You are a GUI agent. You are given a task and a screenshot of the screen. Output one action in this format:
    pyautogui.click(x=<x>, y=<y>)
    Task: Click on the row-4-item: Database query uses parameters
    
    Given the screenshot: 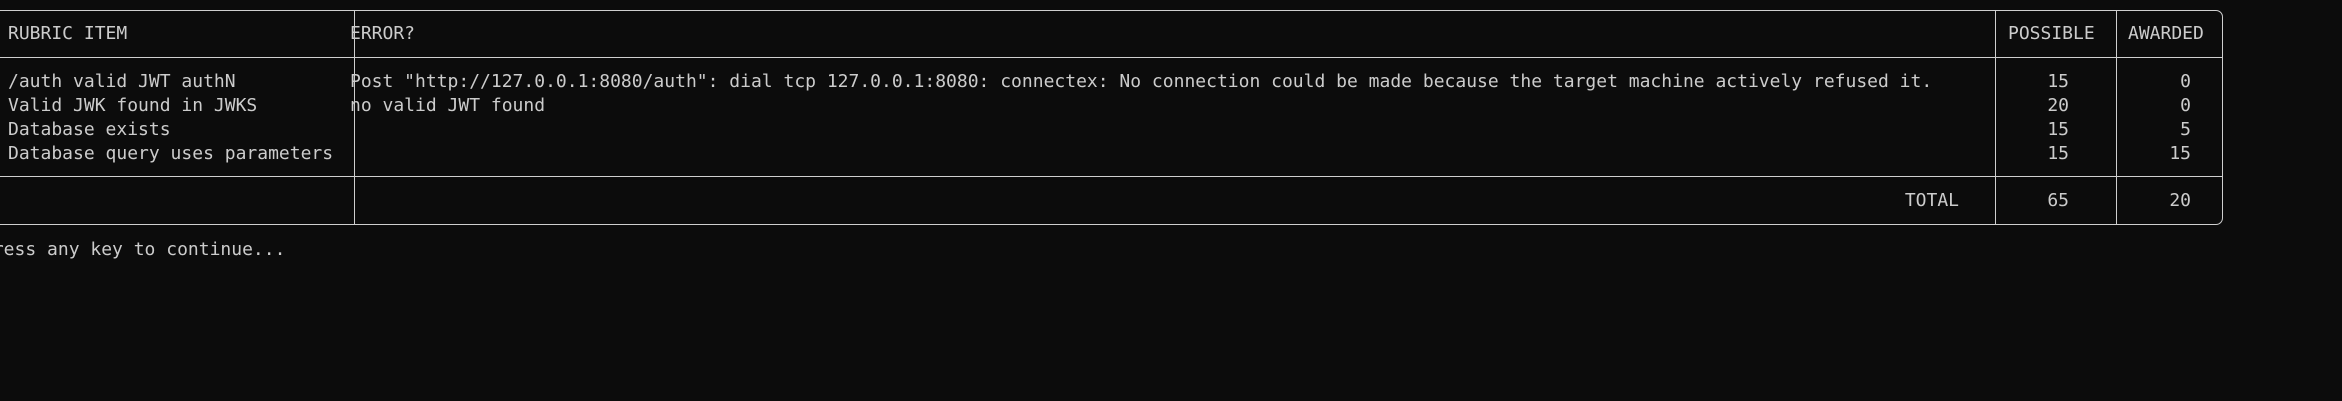 What is the action you would take?
    pyautogui.click(x=171, y=153)
    